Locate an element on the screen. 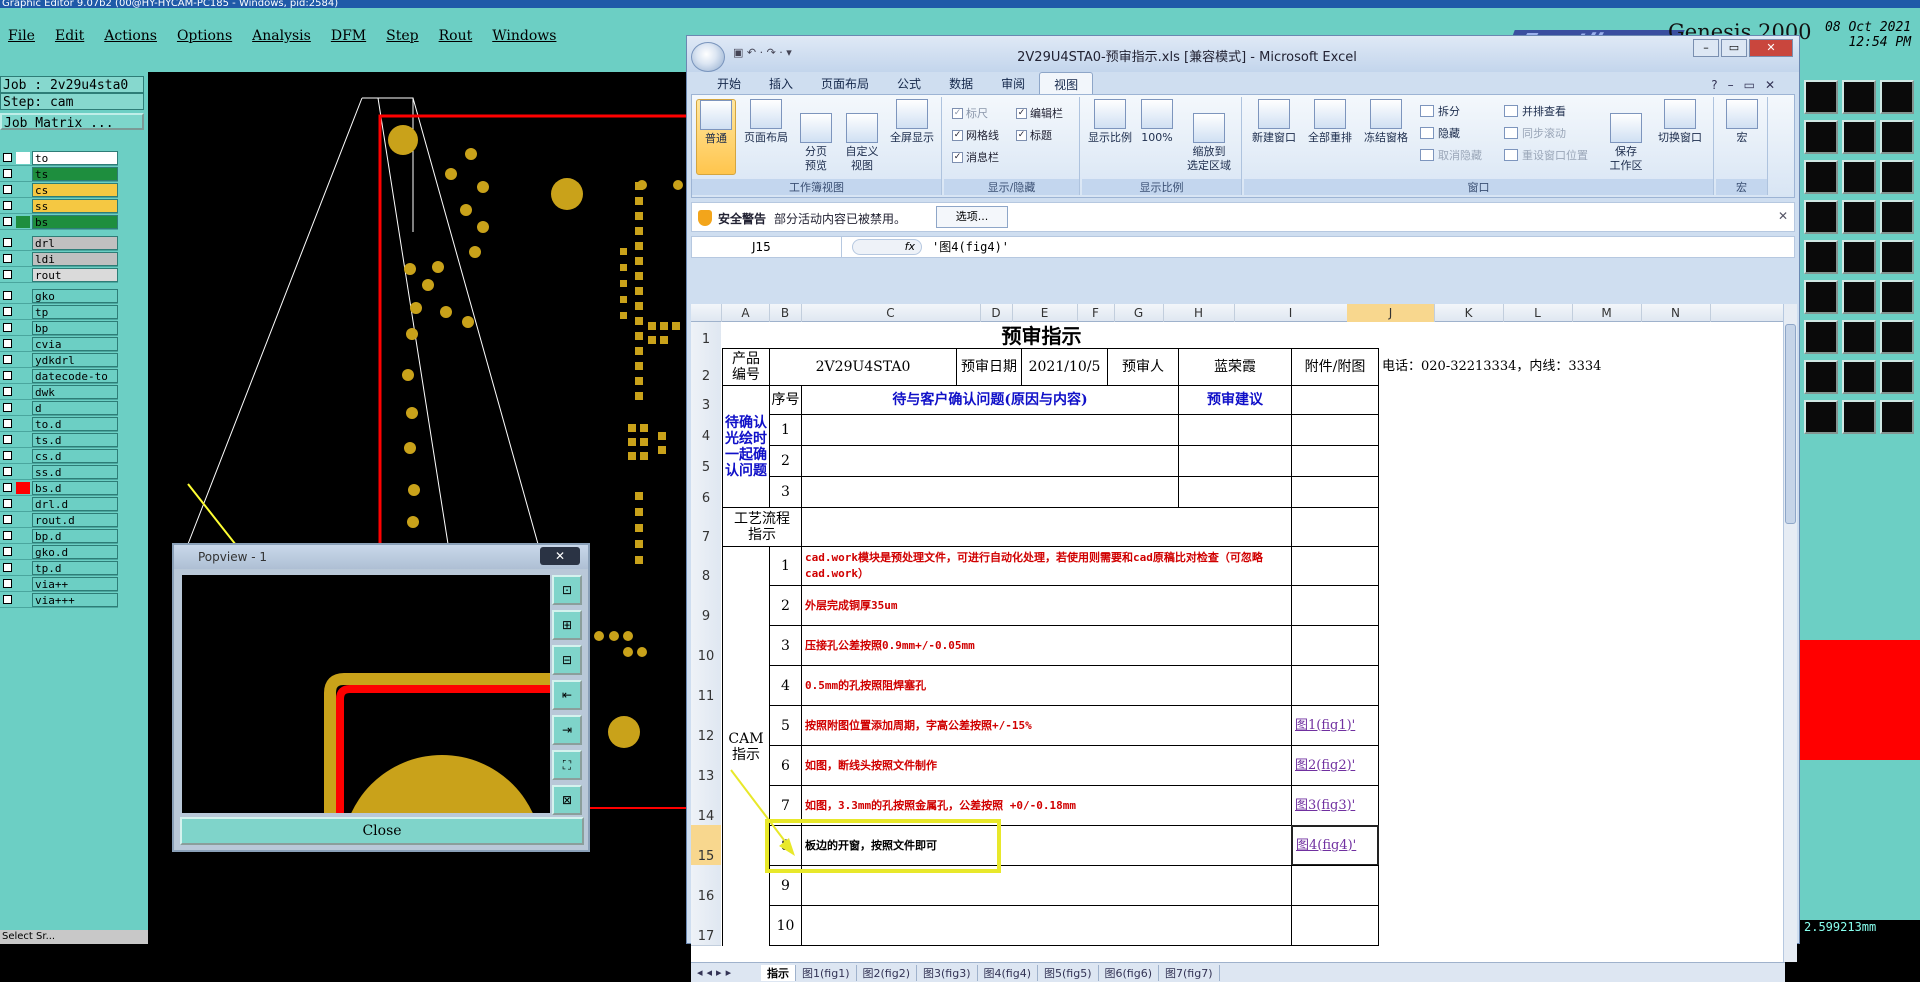 The width and height of the screenshot is (1920, 982). sheet-tab-4: 图4(fig4) is located at coordinates (1008, 972).